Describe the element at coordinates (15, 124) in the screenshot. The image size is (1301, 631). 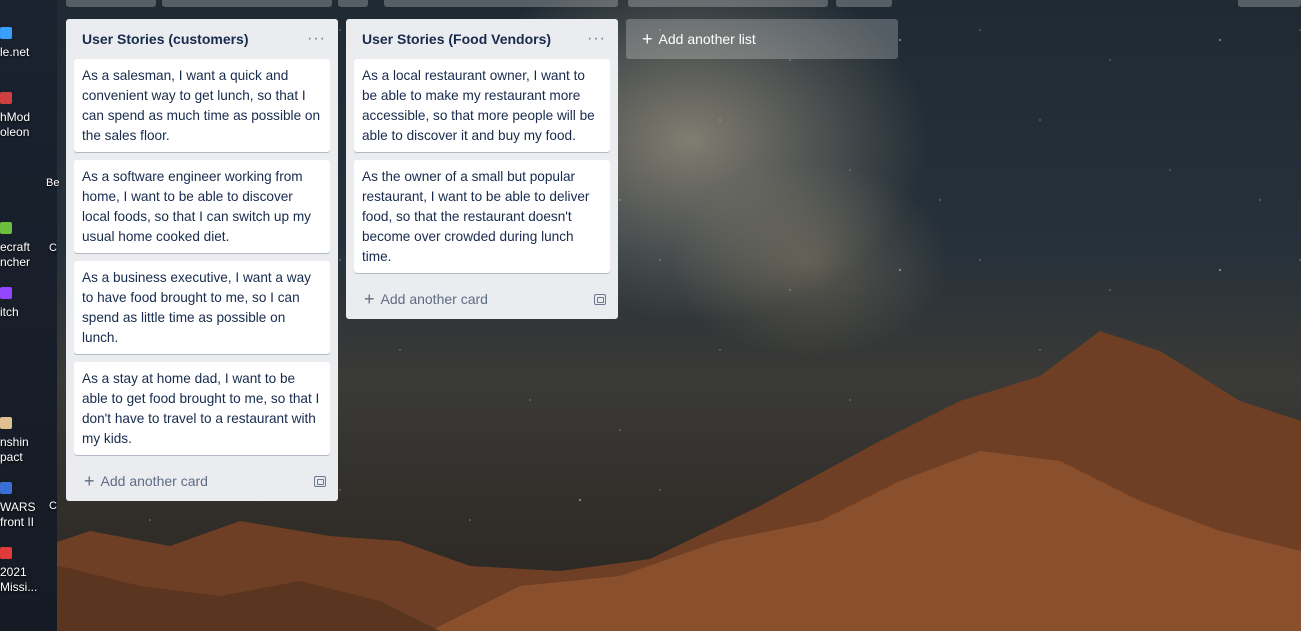
I see `desktop-icon-label: hMod oleon` at that location.